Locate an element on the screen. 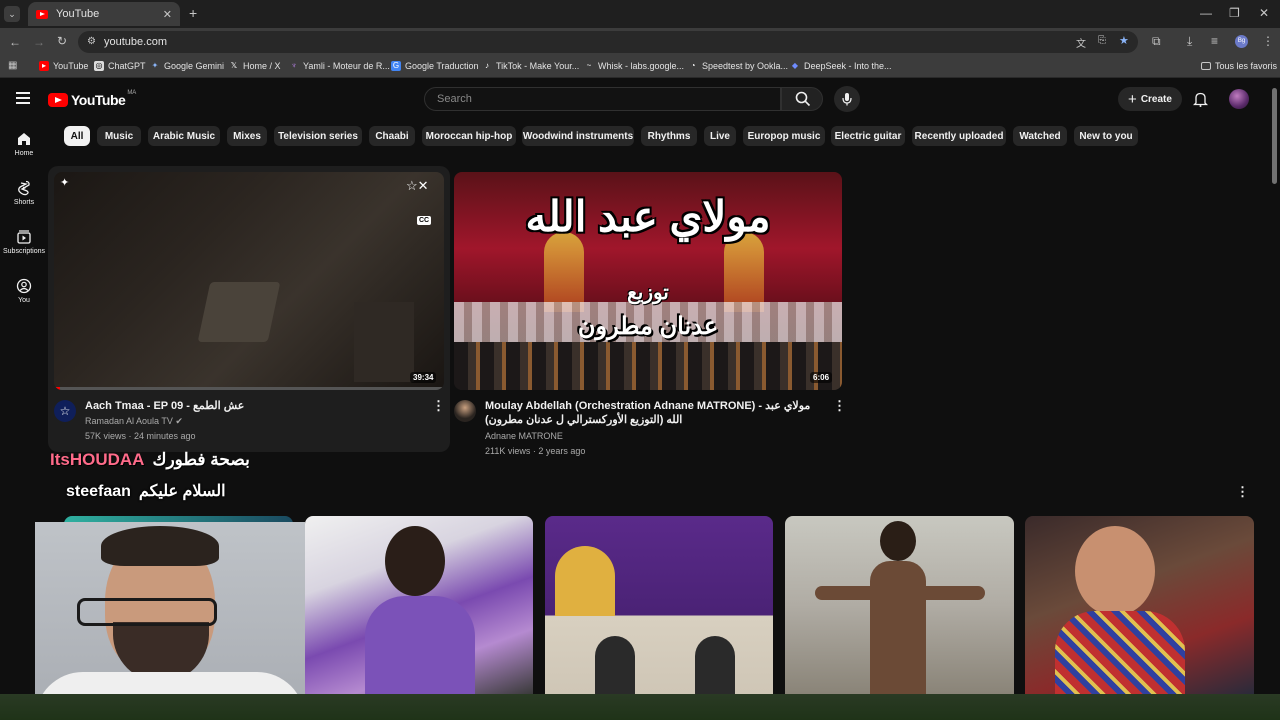  verified-badge-icon: ✔ is located at coordinates (179, 421).